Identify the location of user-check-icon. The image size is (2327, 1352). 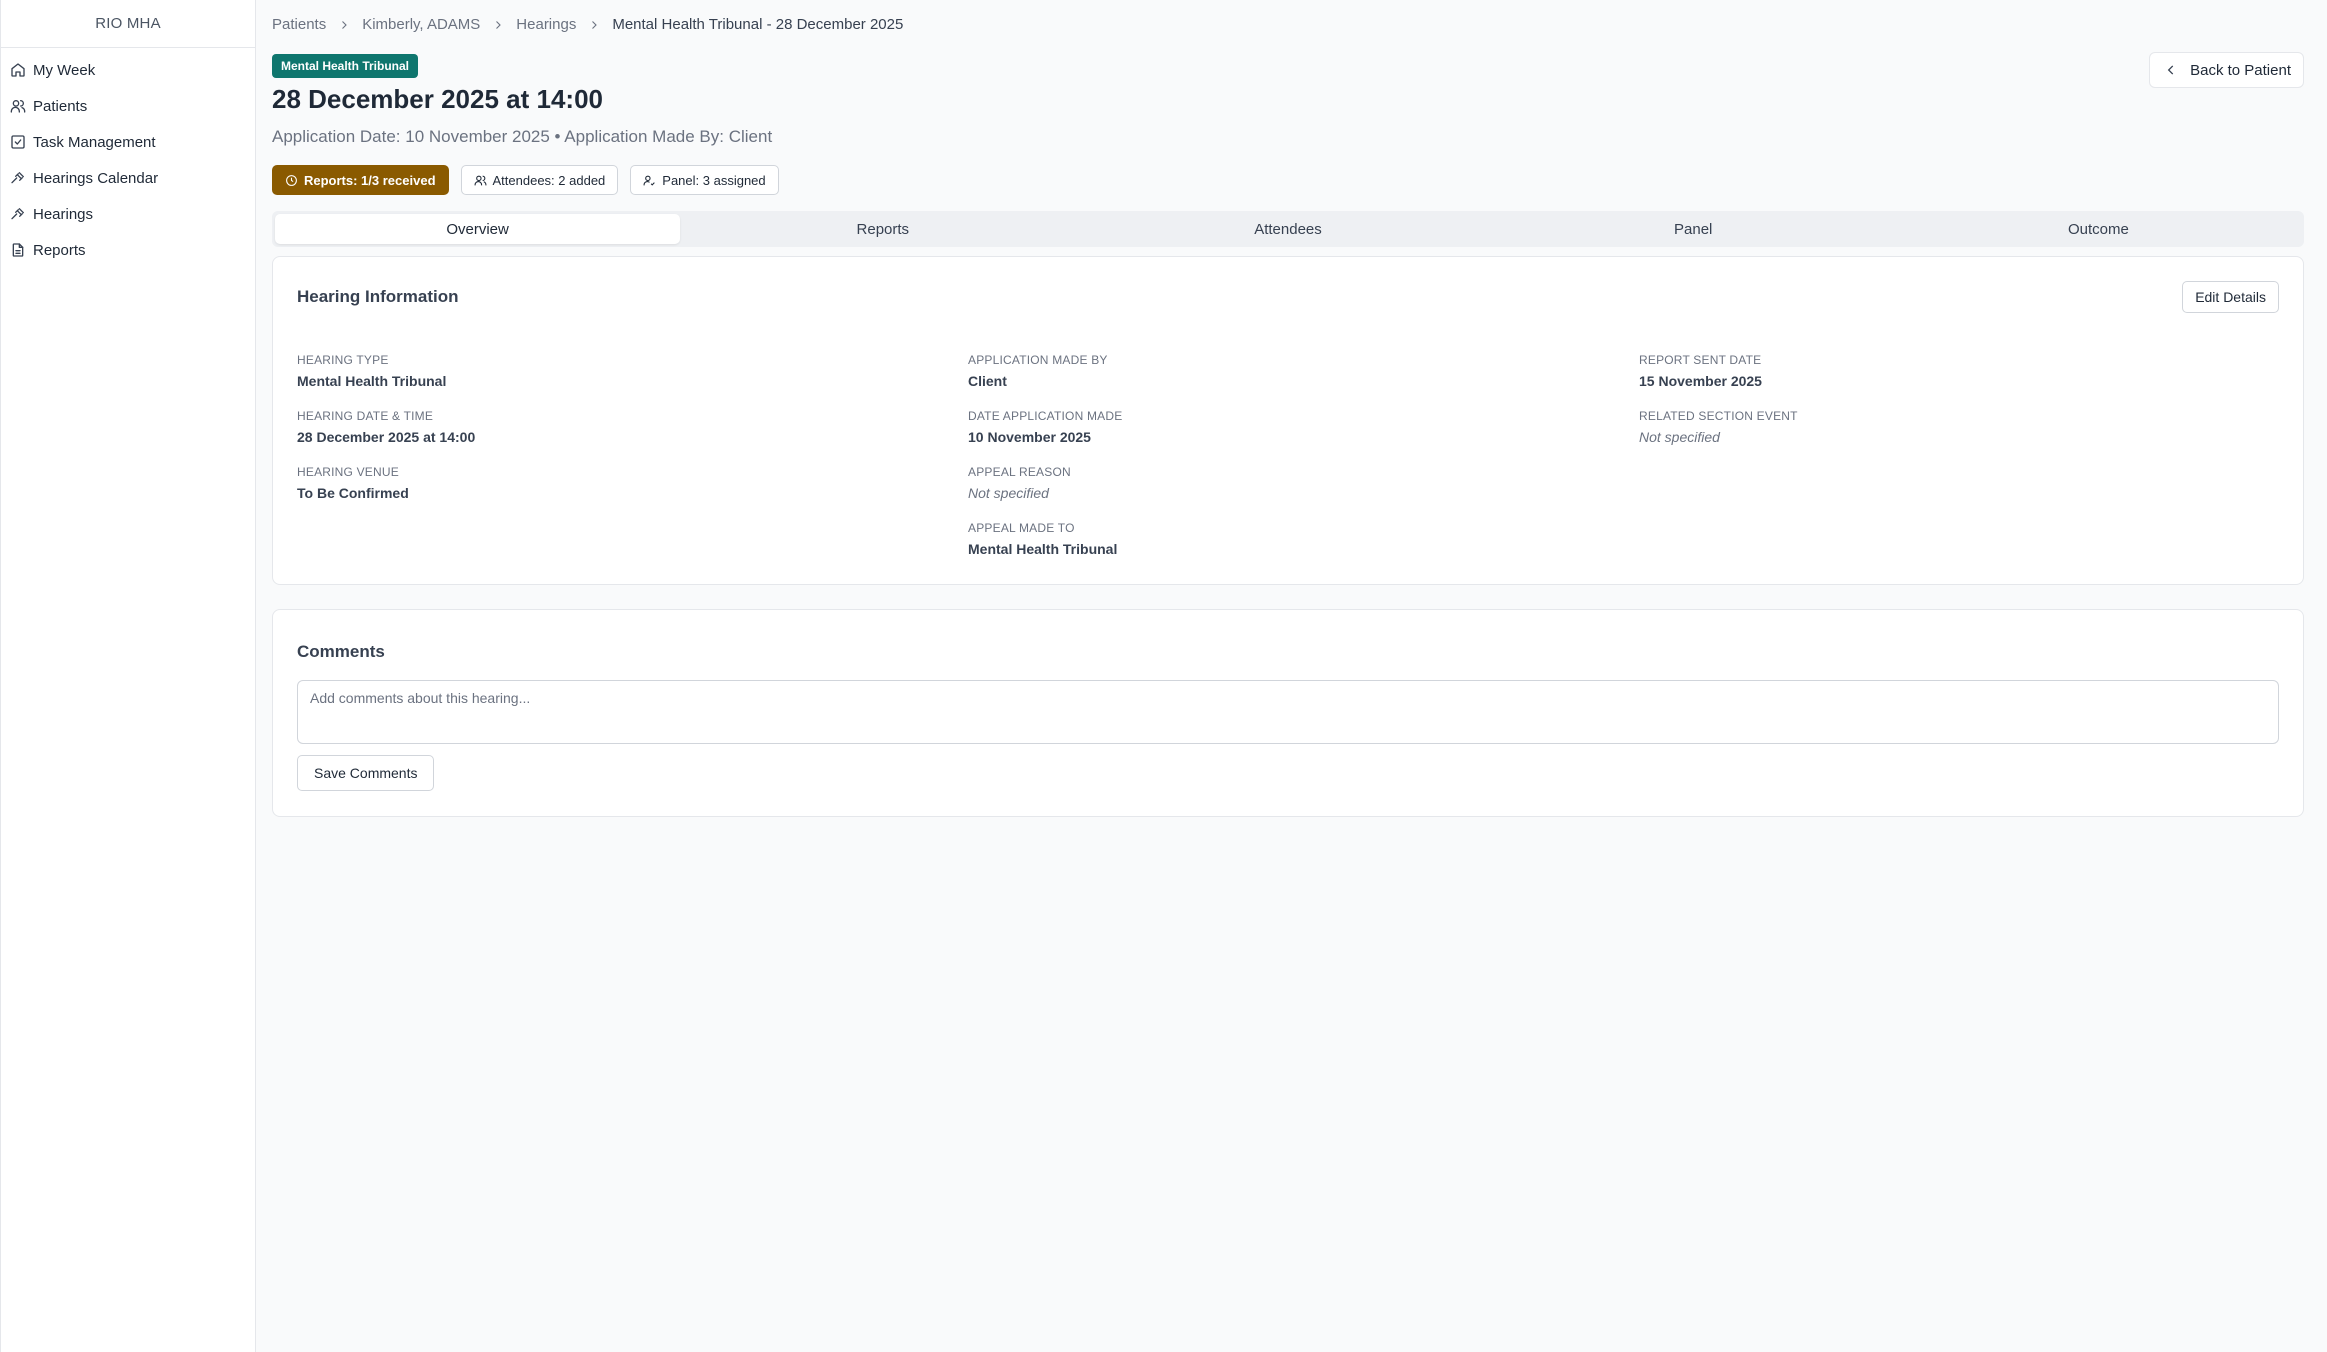
(649, 180).